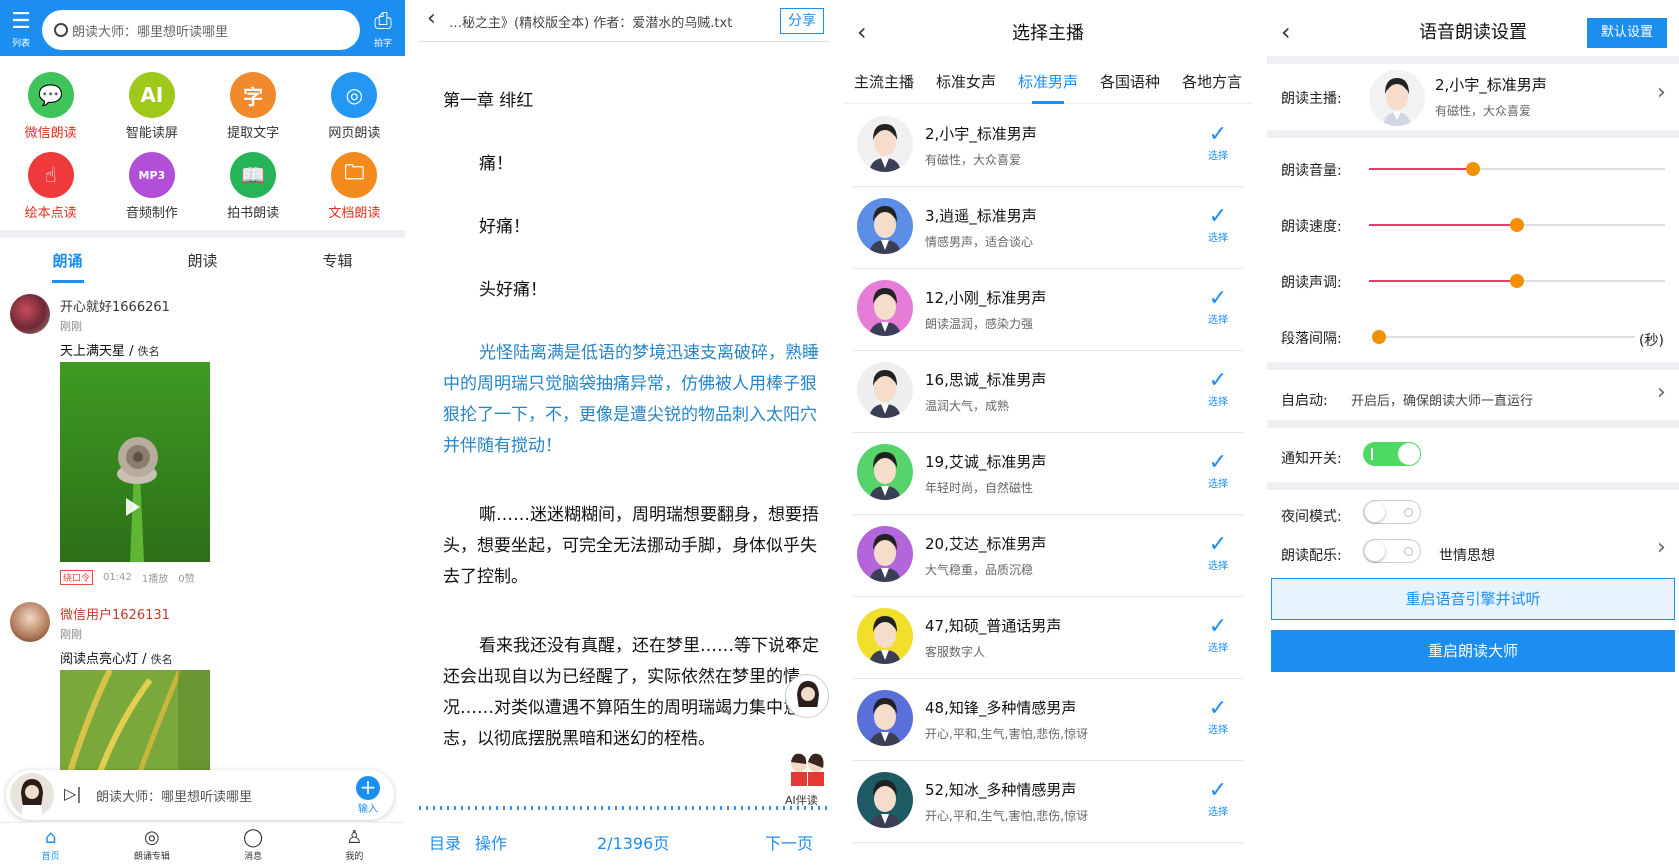 This screenshot has width=1679, height=866. What do you see at coordinates (115, 613) in the screenshot?
I see `post-username: 微信用户1626131` at bounding box center [115, 613].